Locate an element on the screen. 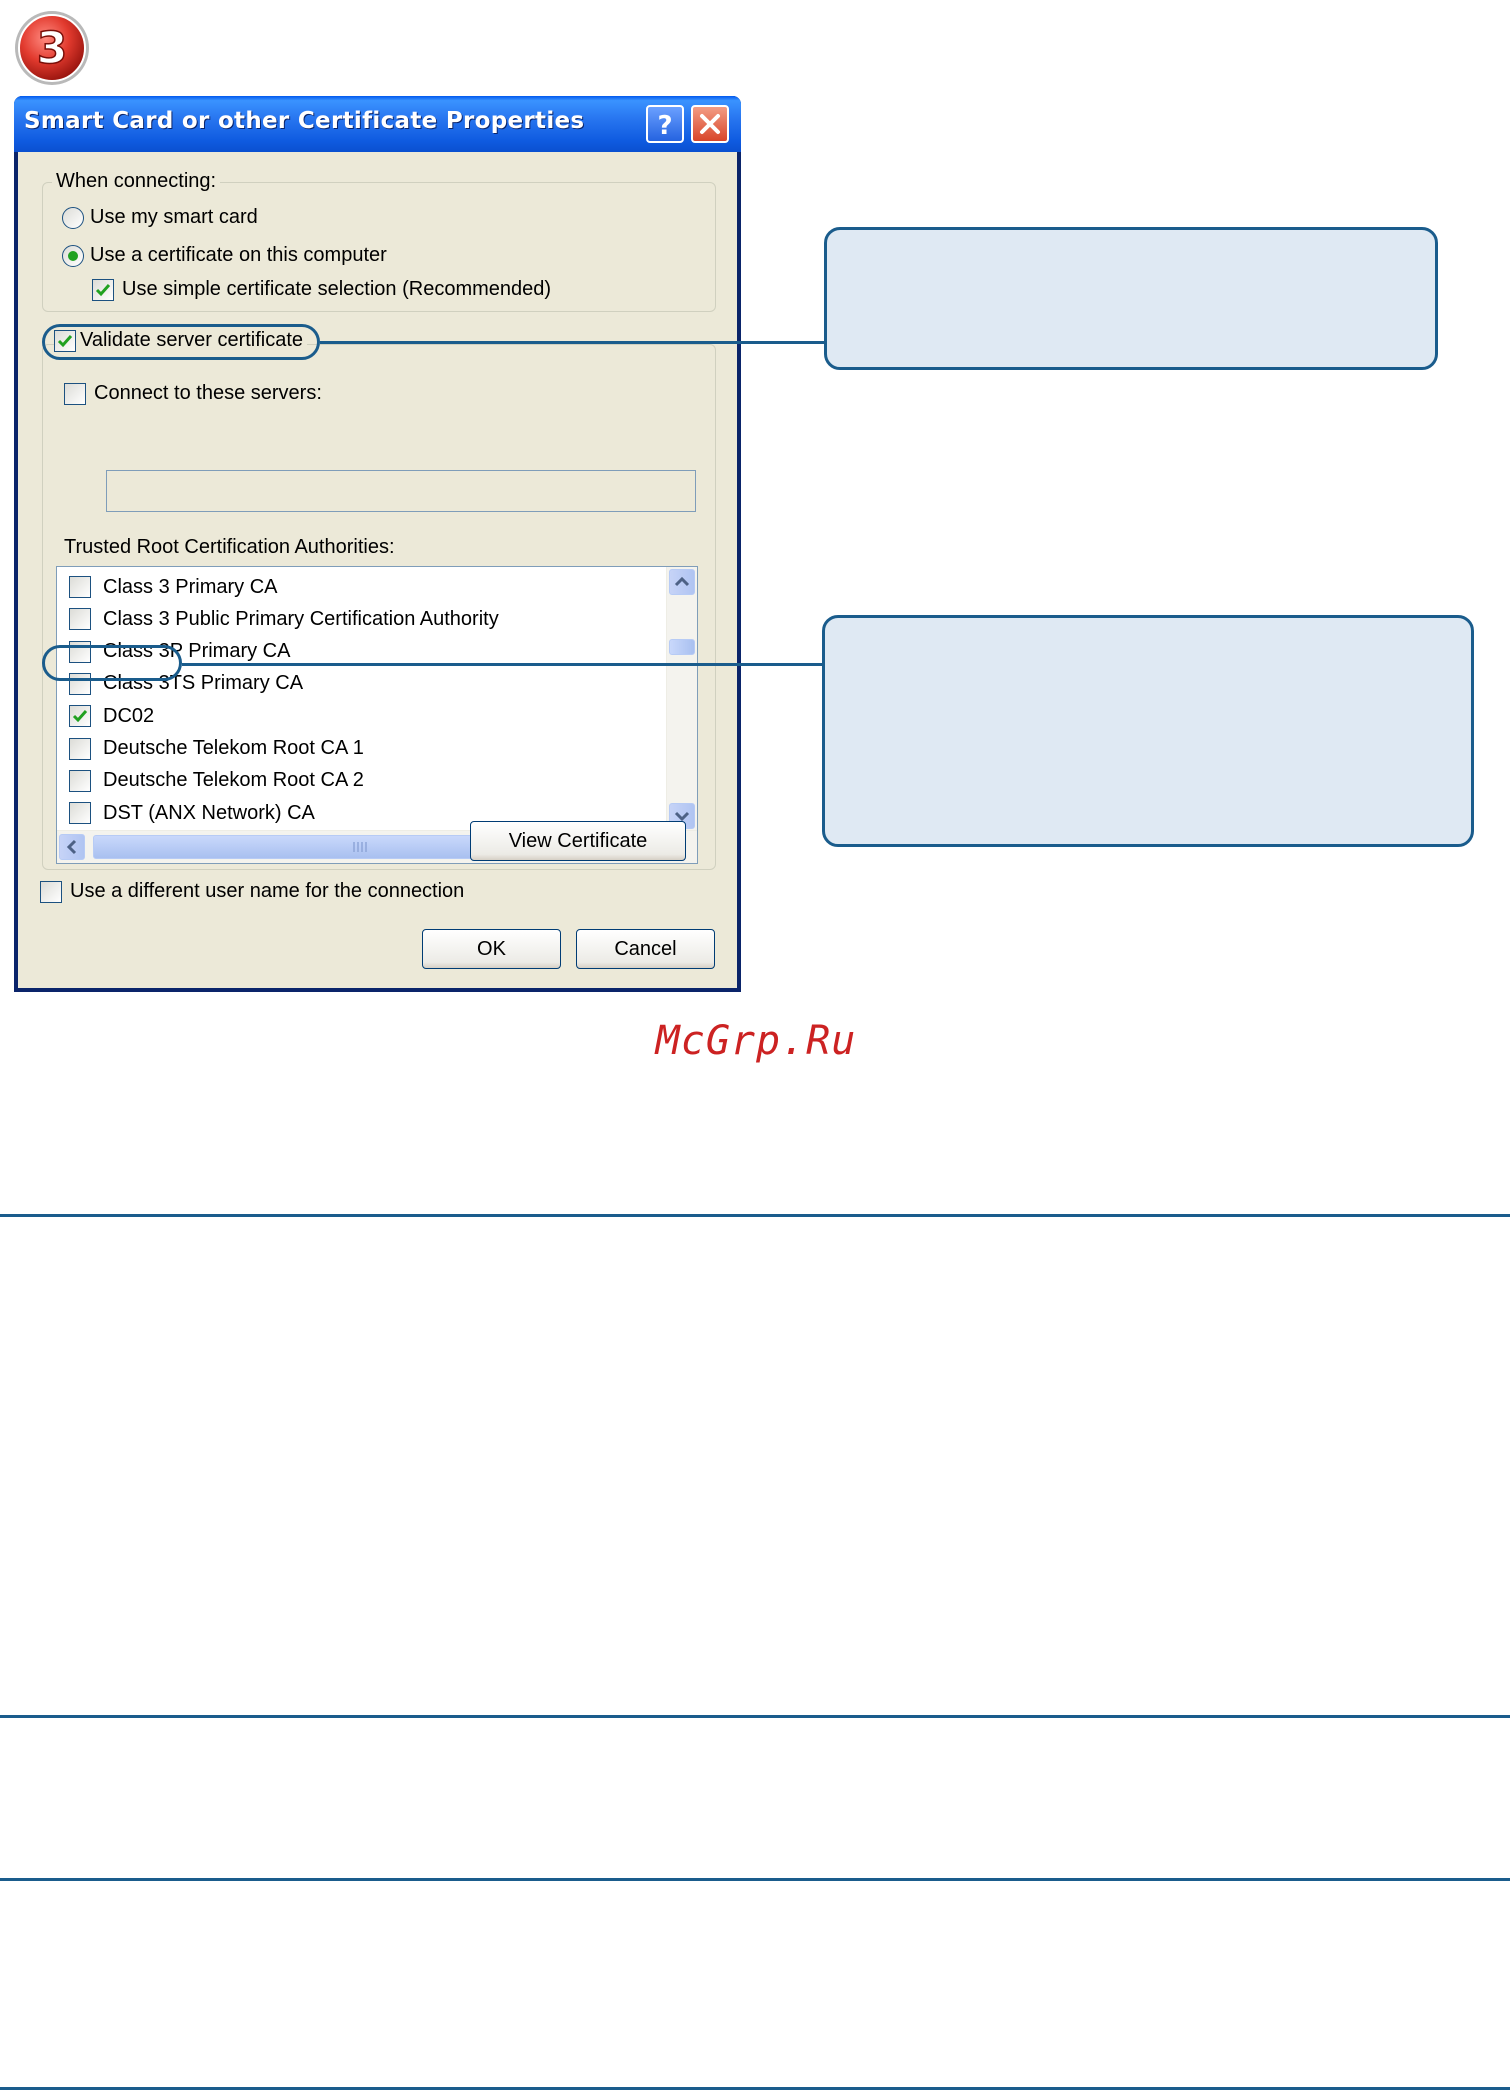  list-item: DC02 is located at coordinates (111, 716).